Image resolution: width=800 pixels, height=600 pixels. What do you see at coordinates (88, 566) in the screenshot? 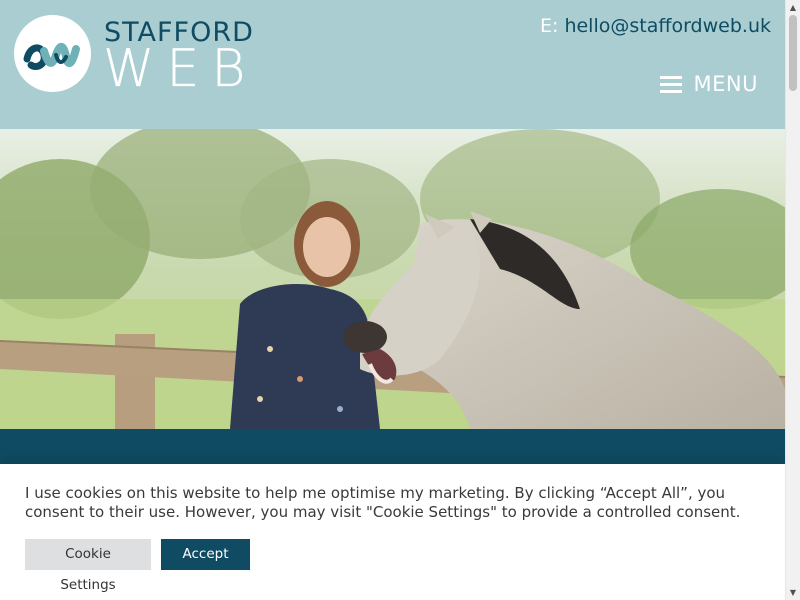
I see `cookie-settings-button: Cookie Settings` at bounding box center [88, 566].